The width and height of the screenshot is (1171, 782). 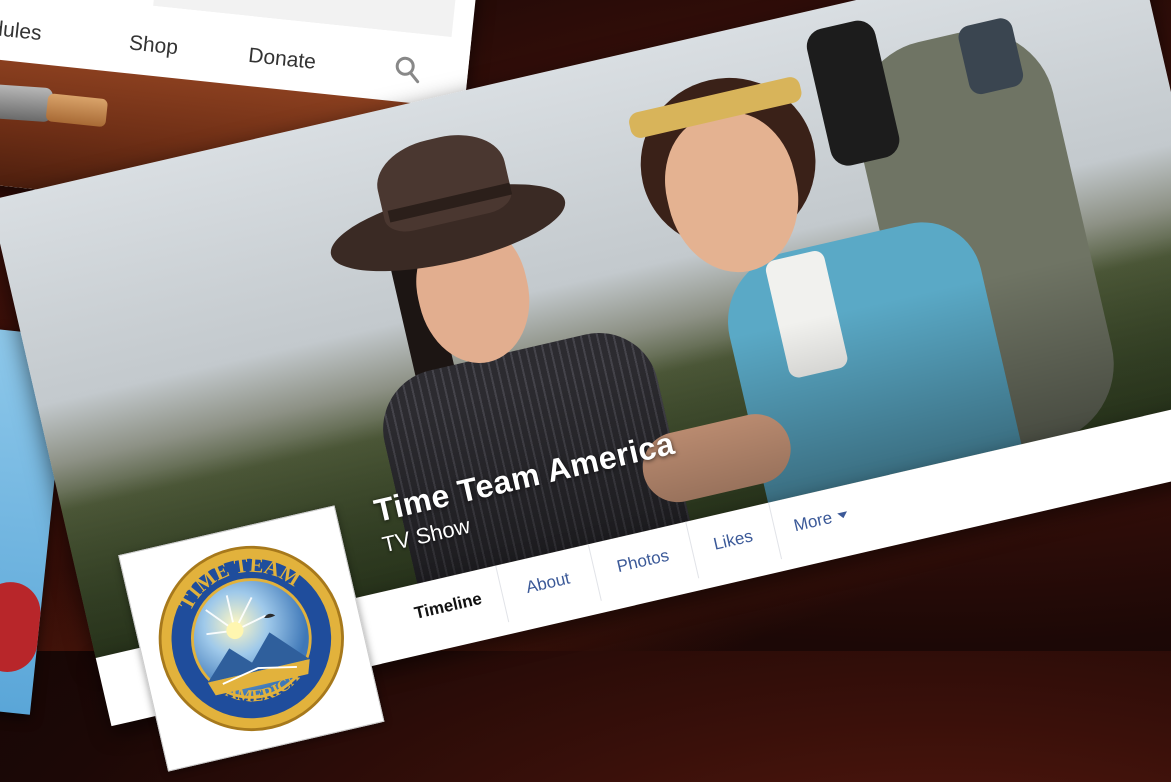 What do you see at coordinates (282, 59) in the screenshot?
I see `nav-item-donate: Donate` at bounding box center [282, 59].